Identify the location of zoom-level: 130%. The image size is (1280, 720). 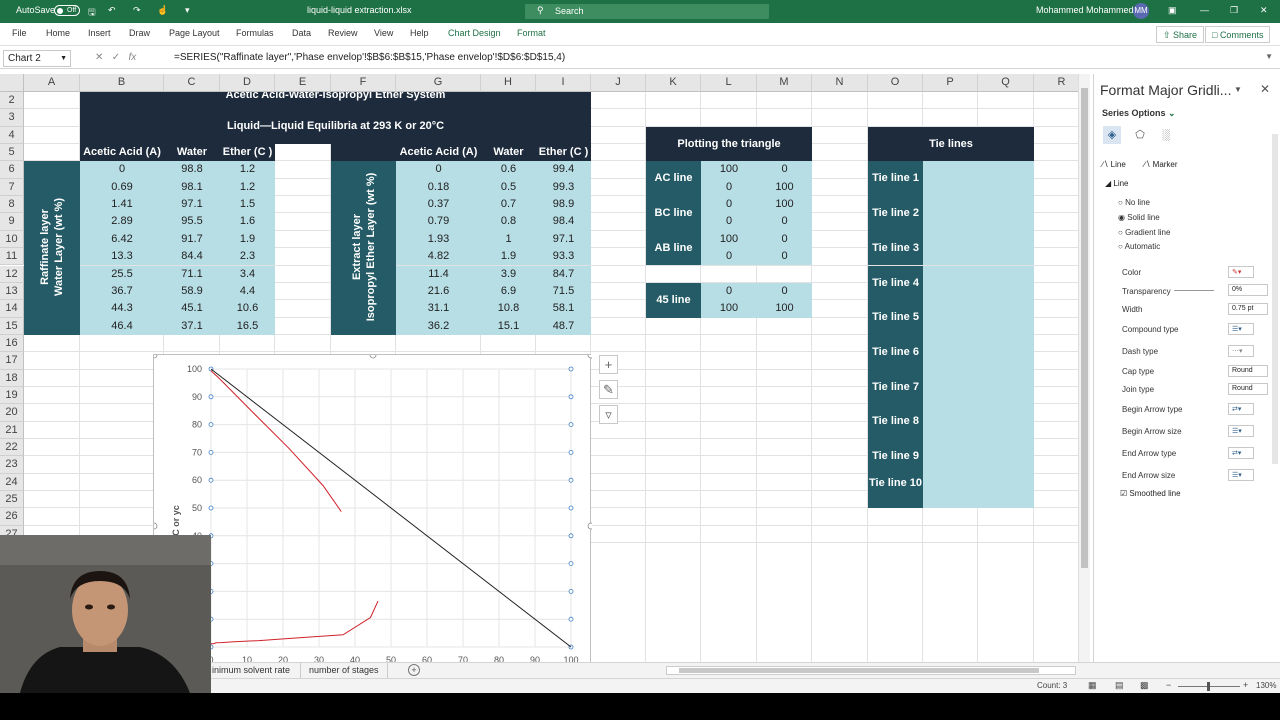
(1266, 685).